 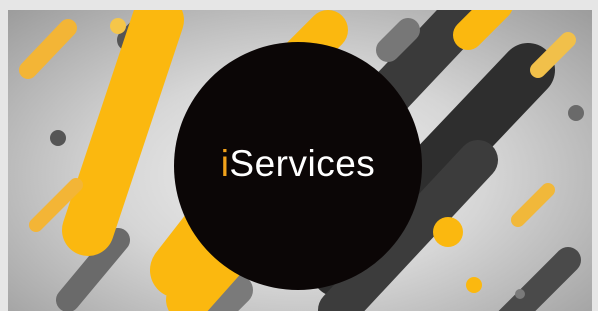 I want to click on brand-suffix: Services, so click(x=302, y=163).